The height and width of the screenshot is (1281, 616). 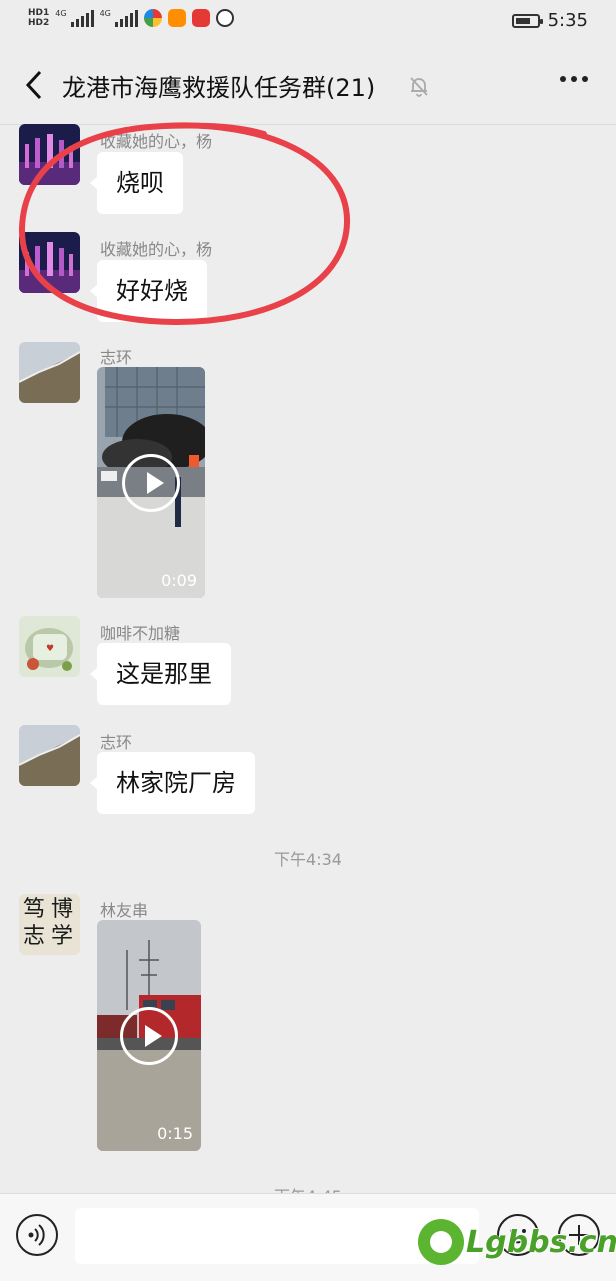 What do you see at coordinates (308, 859) in the screenshot?
I see `chat-timestamp: 下午4:34` at bounding box center [308, 859].